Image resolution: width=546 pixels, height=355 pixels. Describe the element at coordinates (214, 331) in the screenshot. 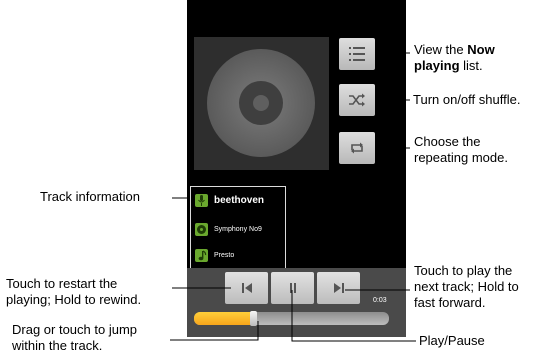

I see `seek-line` at that location.